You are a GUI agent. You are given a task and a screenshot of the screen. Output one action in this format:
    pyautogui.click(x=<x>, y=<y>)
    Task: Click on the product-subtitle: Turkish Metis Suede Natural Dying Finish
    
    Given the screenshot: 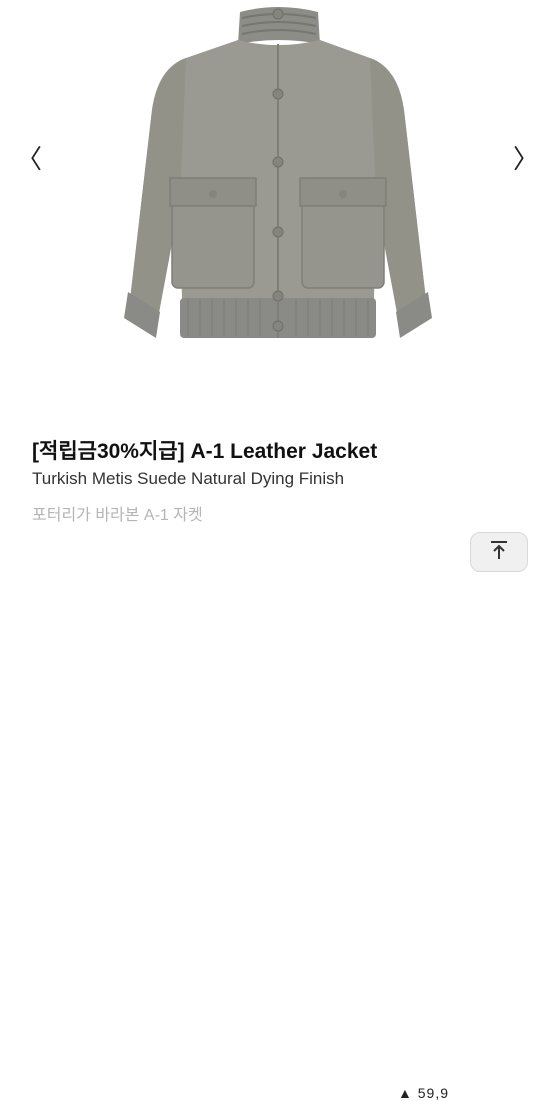 What is the action you would take?
    pyautogui.click(x=188, y=478)
    